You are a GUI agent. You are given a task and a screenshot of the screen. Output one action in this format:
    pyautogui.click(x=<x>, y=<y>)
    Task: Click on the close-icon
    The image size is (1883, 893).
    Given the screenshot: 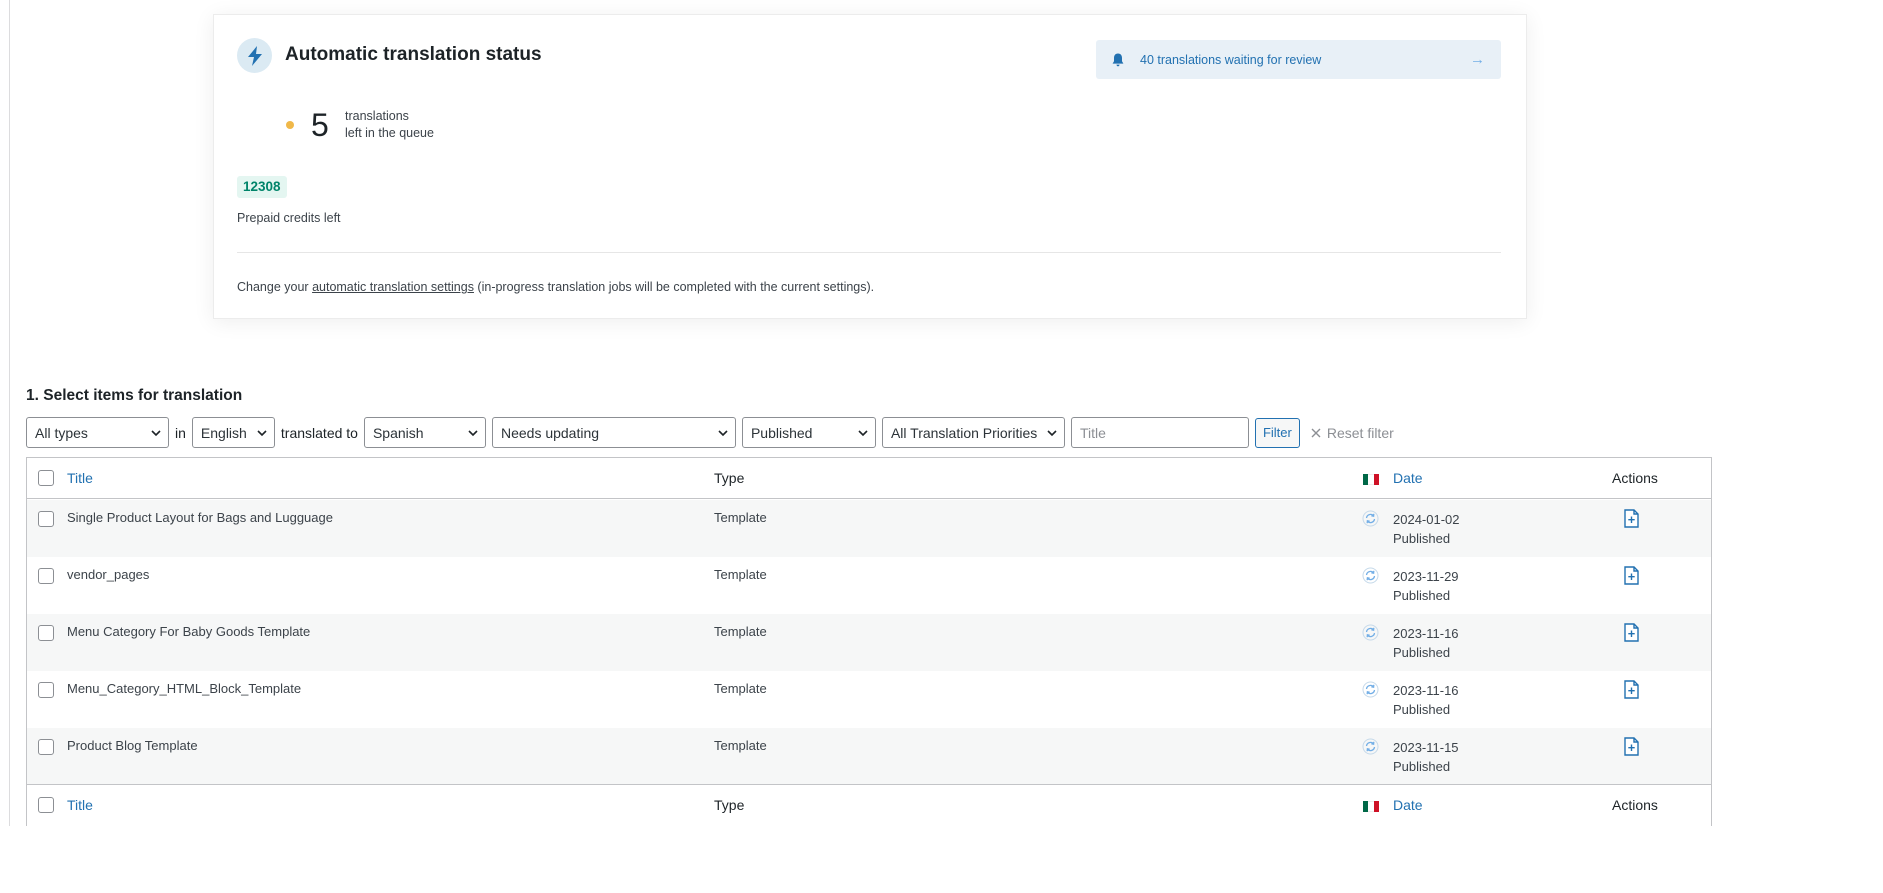 What is the action you would take?
    pyautogui.click(x=1316, y=432)
    